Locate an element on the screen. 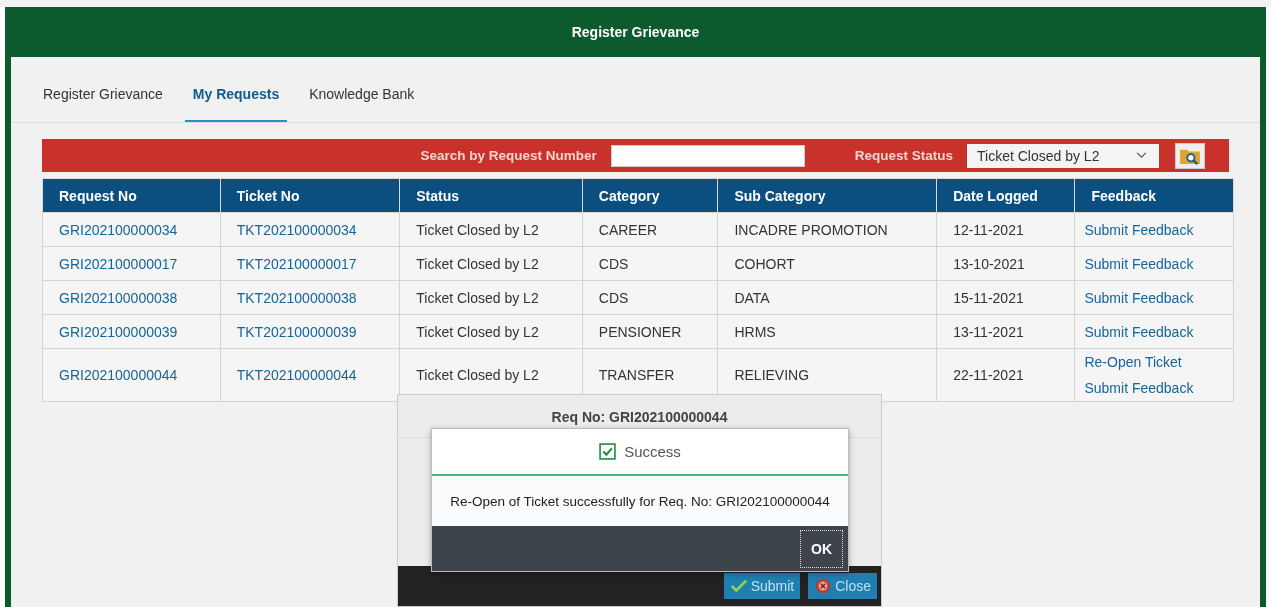 The width and height of the screenshot is (1271, 607). search-button is located at coordinates (1190, 155).